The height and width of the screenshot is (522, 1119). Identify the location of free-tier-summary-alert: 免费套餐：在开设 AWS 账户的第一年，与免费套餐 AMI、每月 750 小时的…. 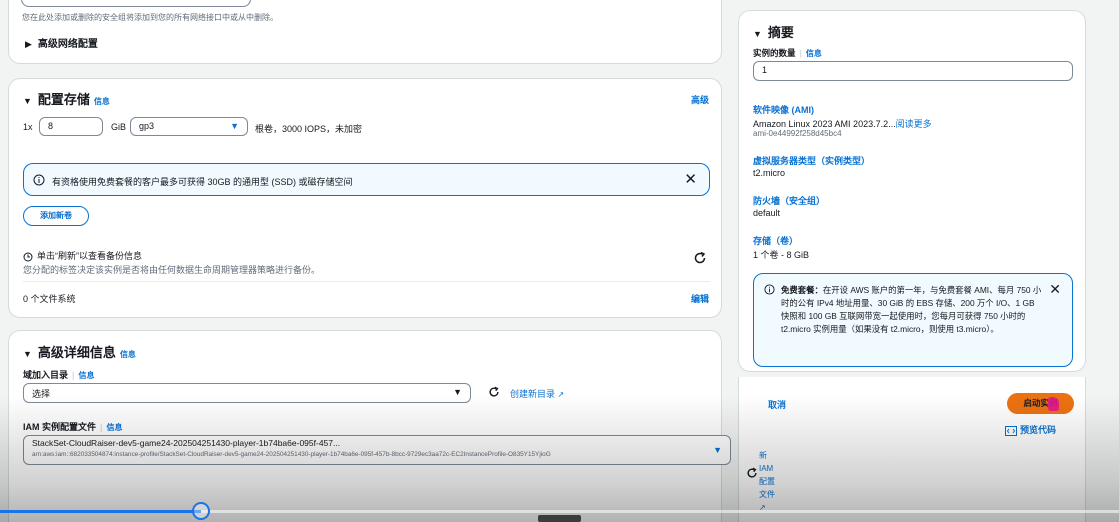
(913, 320).